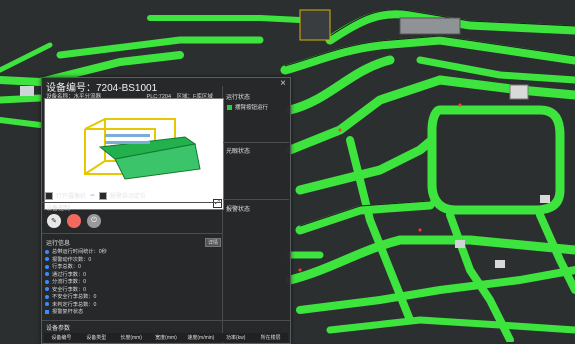  Describe the element at coordinates (134, 145) in the screenshot. I see `diverter-model-image` at that location.